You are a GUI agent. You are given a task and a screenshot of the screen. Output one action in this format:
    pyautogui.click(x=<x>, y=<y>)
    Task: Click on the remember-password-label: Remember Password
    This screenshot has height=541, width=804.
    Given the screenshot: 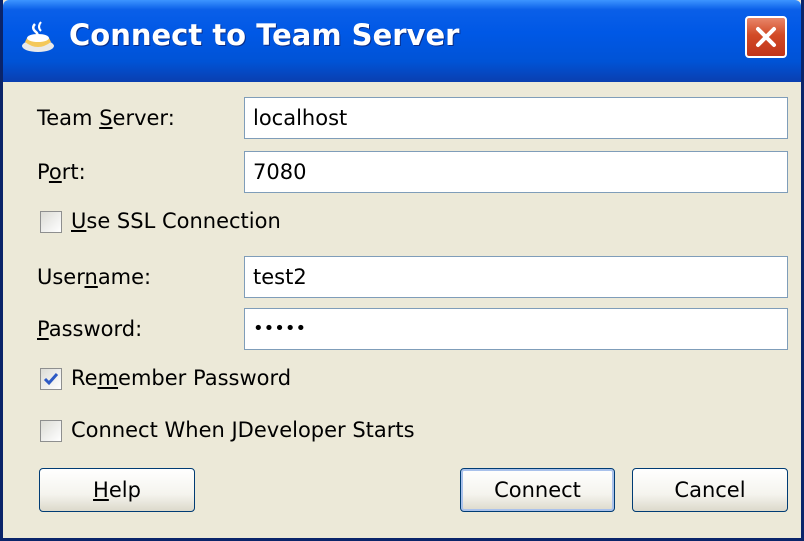 What is the action you would take?
    pyautogui.click(x=181, y=378)
    